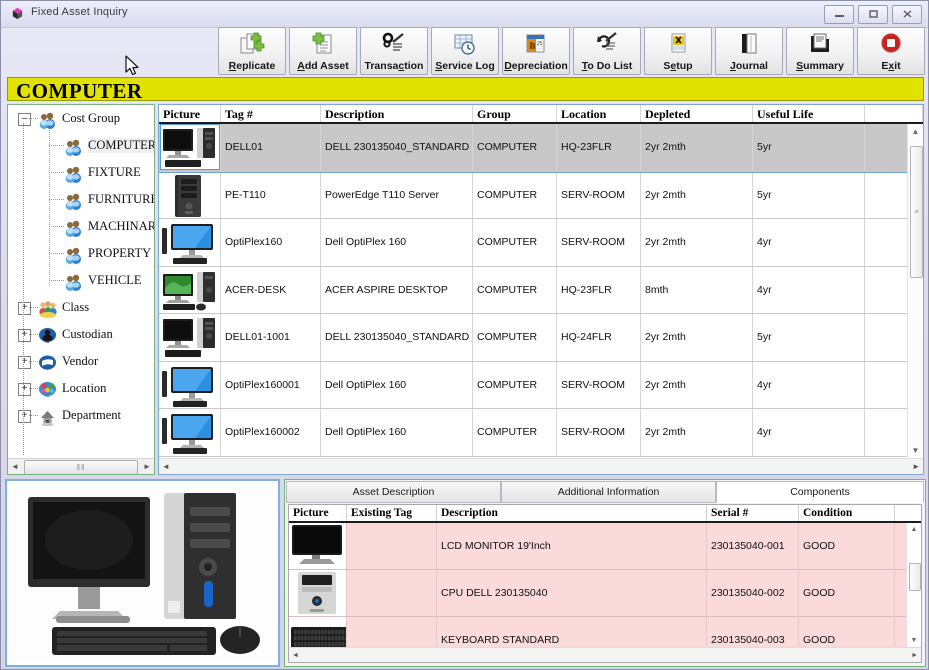  I want to click on components-vertical-scrollbar: ▲ ▼, so click(913, 585).